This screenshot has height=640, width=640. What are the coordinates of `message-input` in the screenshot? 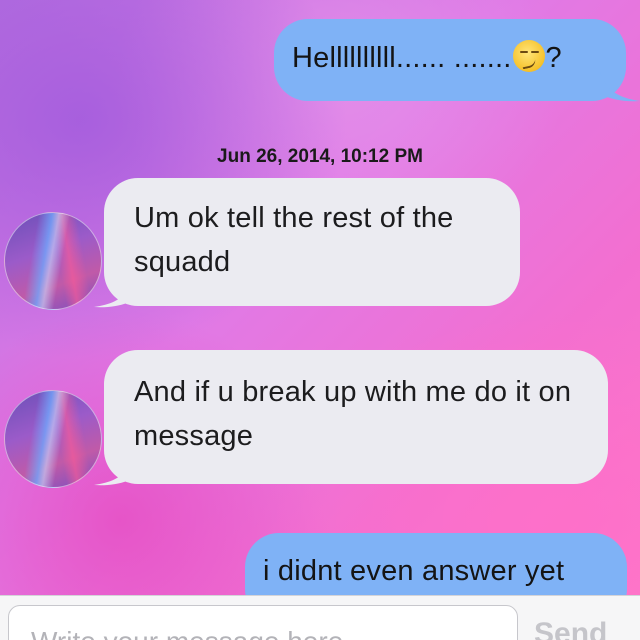 It's located at (263, 622).